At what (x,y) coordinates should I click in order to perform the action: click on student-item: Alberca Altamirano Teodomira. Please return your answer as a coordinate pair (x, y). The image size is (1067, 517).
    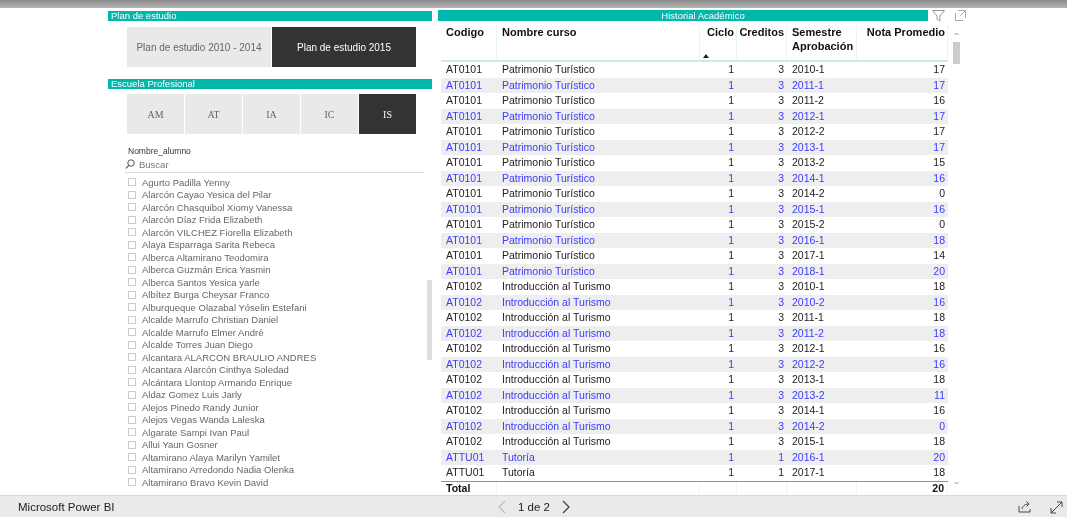
    Looking at the image, I should click on (198, 257).